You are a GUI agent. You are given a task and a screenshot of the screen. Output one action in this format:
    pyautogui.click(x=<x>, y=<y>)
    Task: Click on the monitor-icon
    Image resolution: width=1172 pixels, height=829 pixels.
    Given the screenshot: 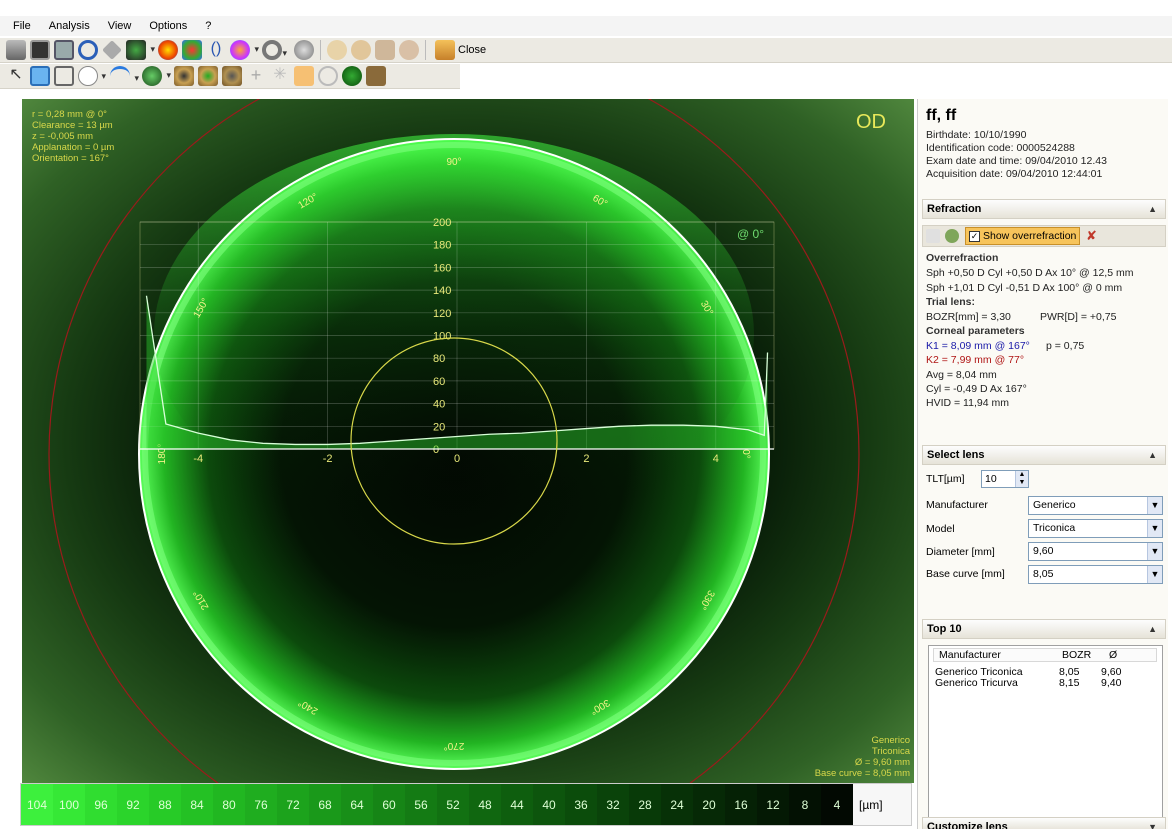 What is the action you would take?
    pyautogui.click(x=40, y=50)
    